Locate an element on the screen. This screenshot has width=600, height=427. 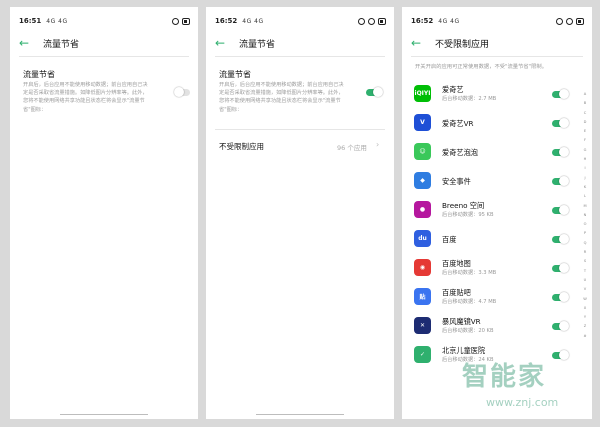
app-background-data-usage: 后台移动数据：20 KB is located at coordinates (468, 331).